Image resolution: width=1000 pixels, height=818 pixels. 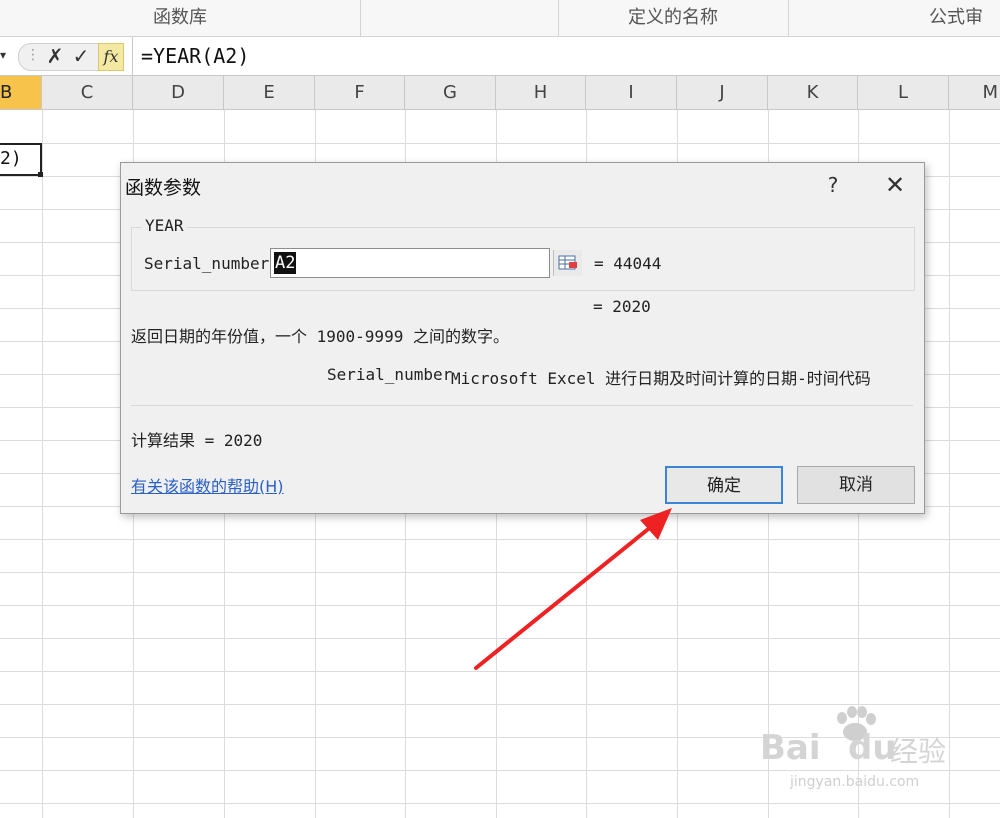 I want to click on watermark-brand: Bai, so click(x=790, y=748).